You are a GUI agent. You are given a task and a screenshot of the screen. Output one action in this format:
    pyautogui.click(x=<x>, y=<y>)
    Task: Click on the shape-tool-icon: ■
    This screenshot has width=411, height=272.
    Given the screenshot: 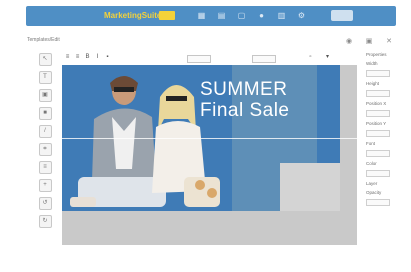 What is the action you would take?
    pyautogui.click(x=45, y=113)
    